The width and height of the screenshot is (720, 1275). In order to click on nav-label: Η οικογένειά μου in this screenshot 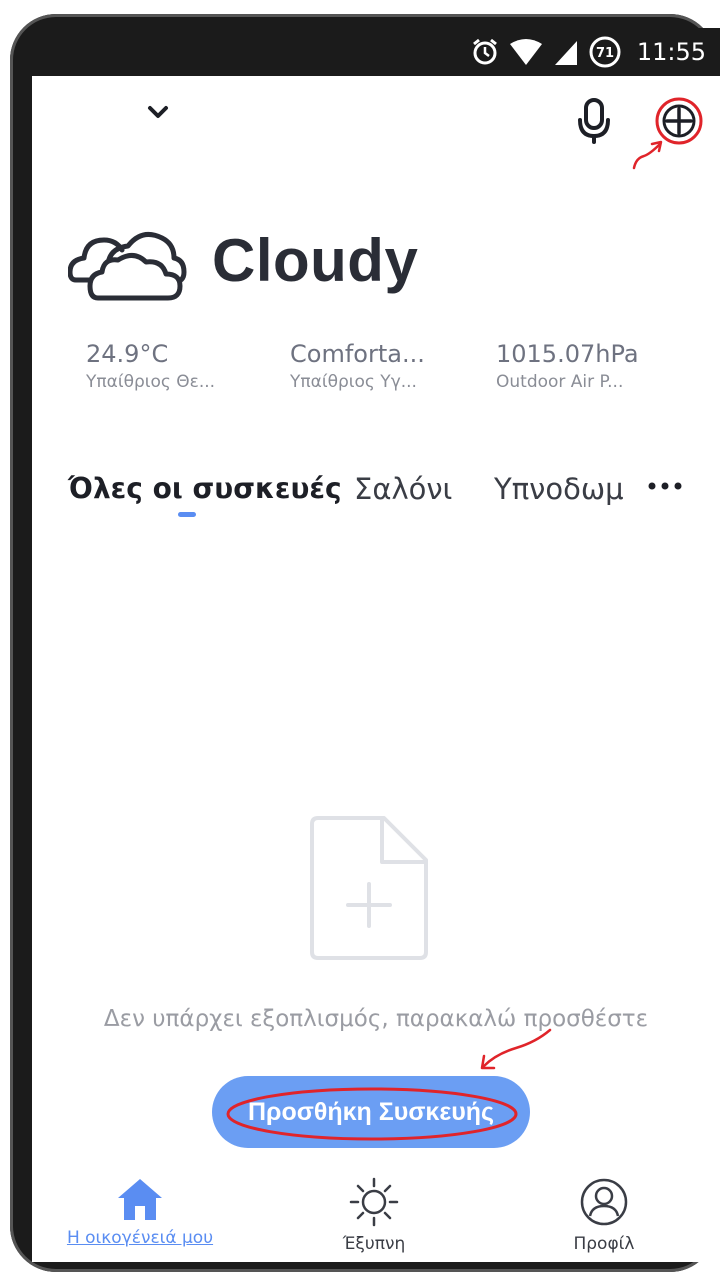, I will do `click(140, 1238)`.